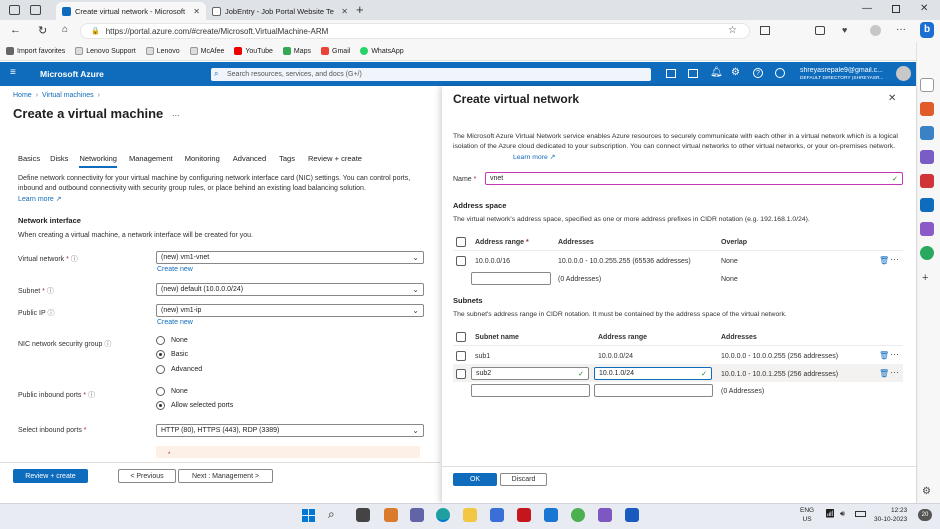  What do you see at coordinates (820, 30) in the screenshot?
I see `collections-icon` at bounding box center [820, 30].